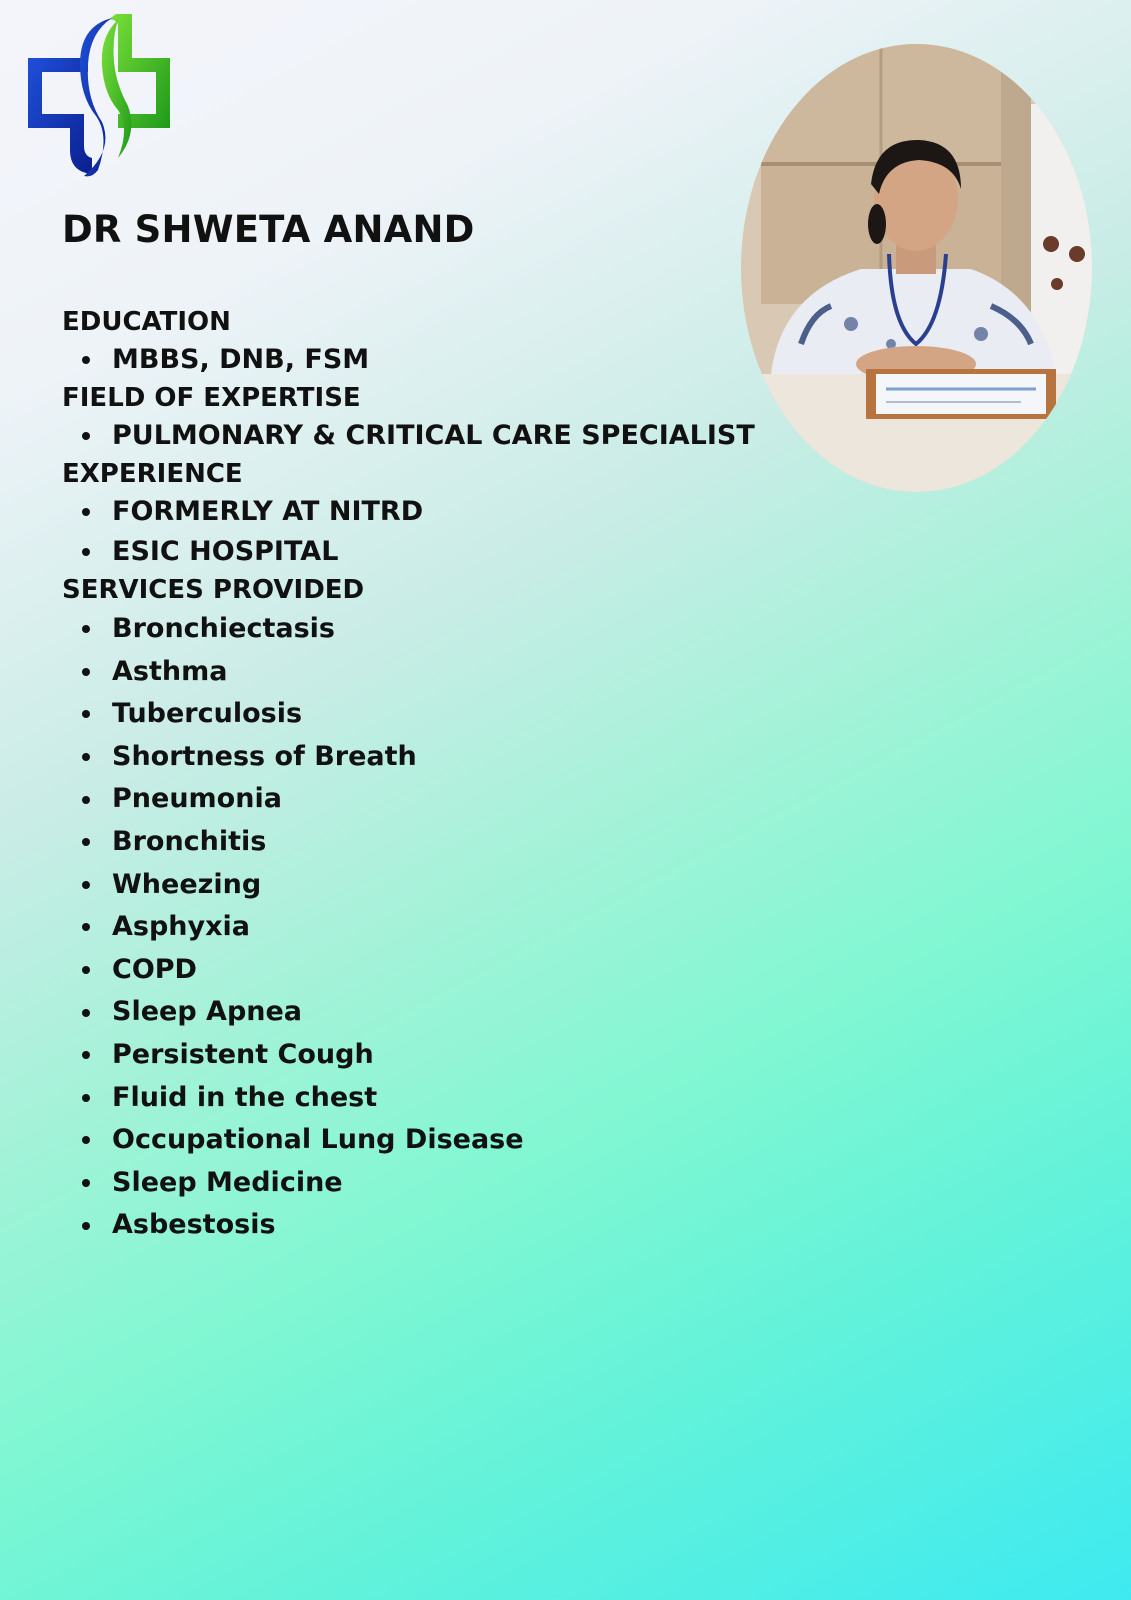 Image resolution: width=1131 pixels, height=1600 pixels. What do you see at coordinates (412, 360) in the screenshot?
I see `list-item: MBBS, DNB, FSM` at bounding box center [412, 360].